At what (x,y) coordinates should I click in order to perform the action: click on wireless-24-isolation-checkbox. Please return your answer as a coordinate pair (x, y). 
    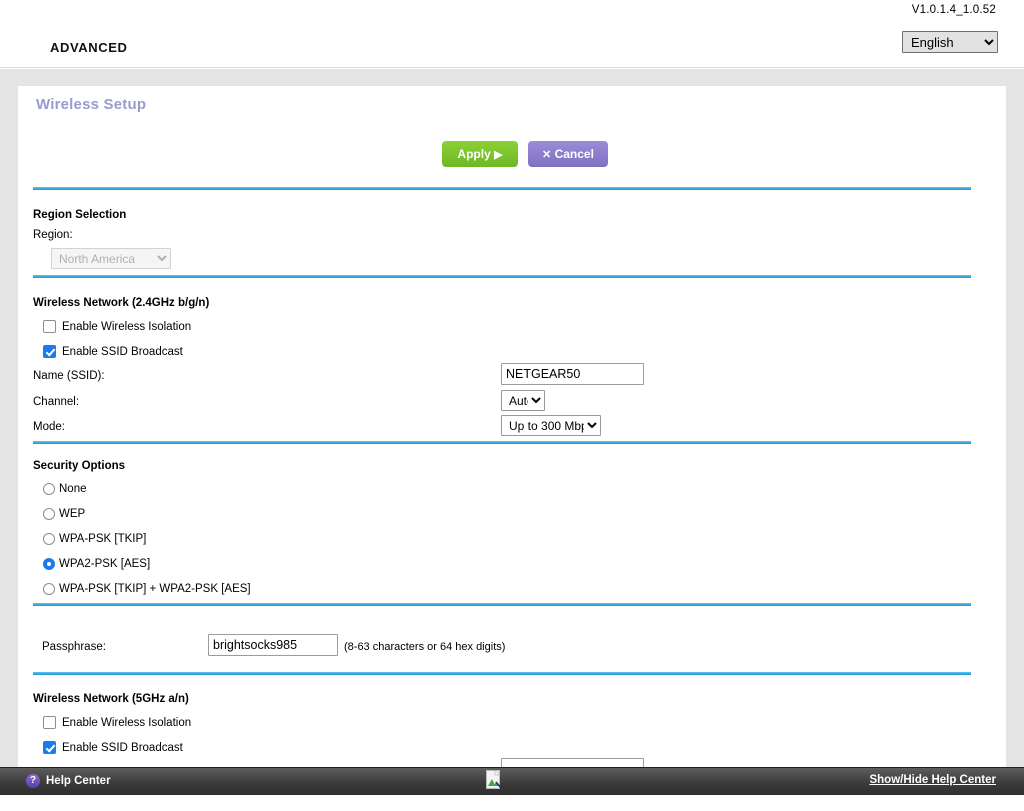
    Looking at the image, I should click on (49, 326).